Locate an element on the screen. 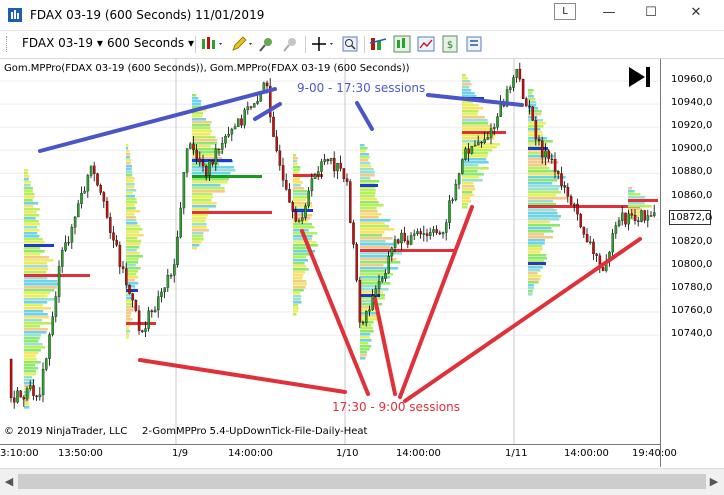 The width and height of the screenshot is (724, 495). scroll-thumb is located at coordinates (362, 481).